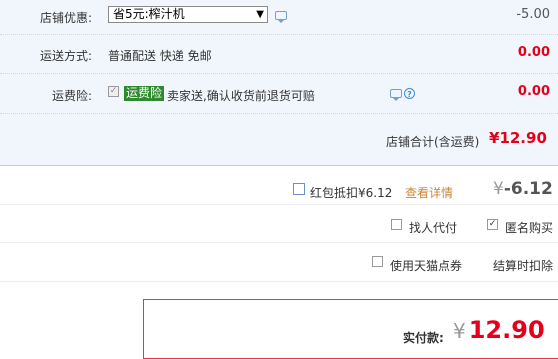 The image size is (558, 359). I want to click on shop-discount-label: 店铺优惠:, so click(65, 18).